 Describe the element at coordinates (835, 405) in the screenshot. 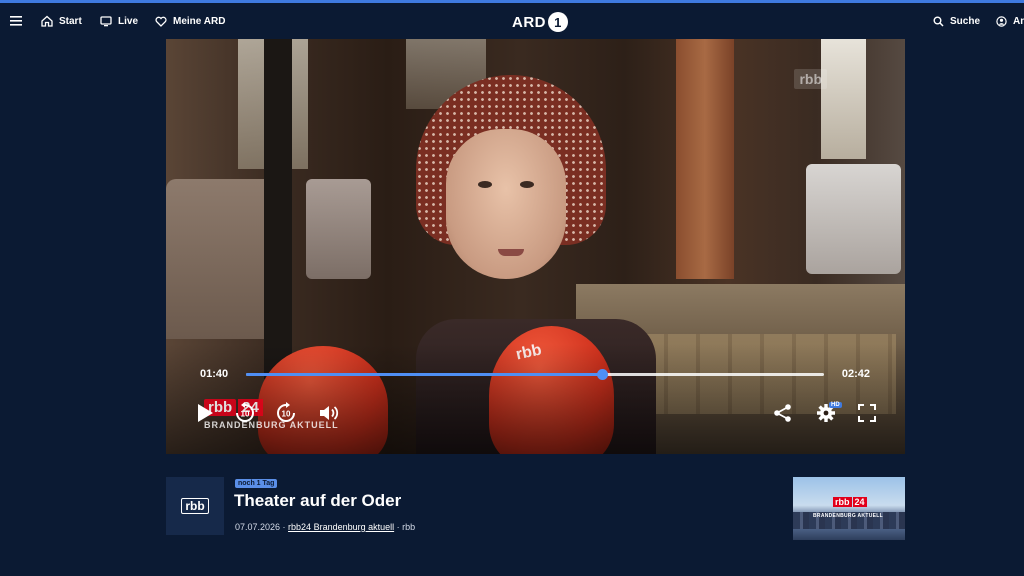

I see `hd-badge: HD` at that location.